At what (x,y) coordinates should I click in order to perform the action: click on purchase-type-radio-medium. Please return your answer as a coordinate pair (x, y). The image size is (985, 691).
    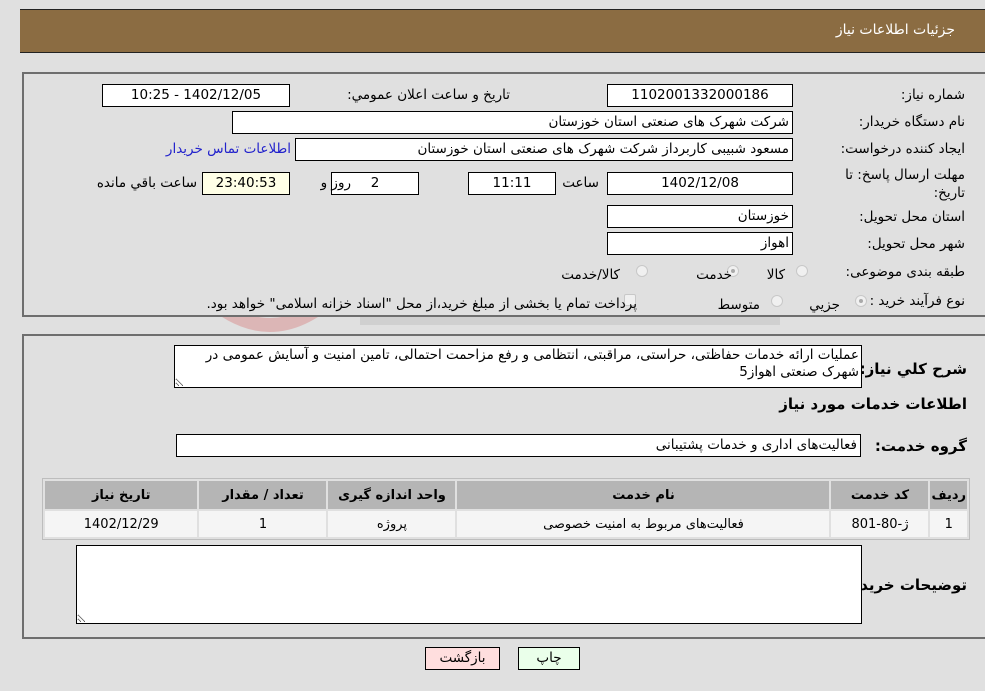
    Looking at the image, I should click on (777, 301).